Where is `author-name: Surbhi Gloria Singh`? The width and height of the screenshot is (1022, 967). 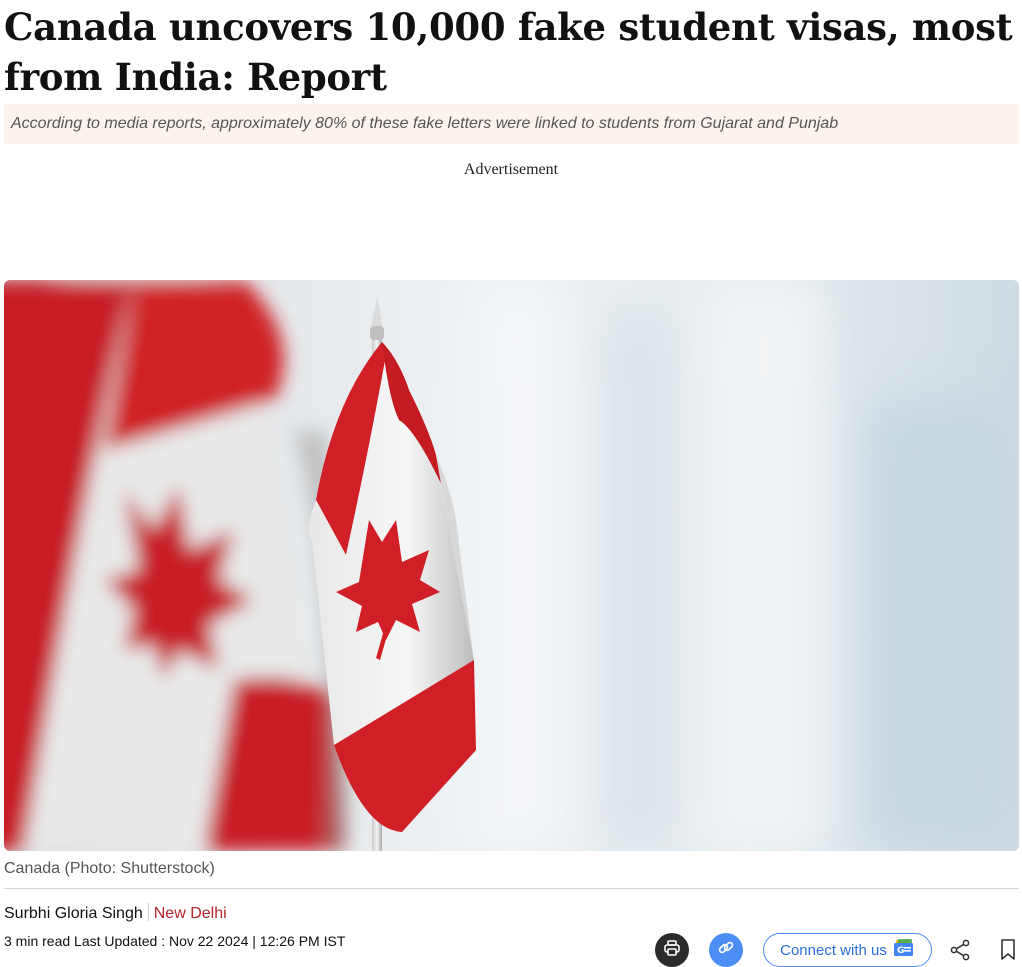 author-name: Surbhi Gloria Singh is located at coordinates (73, 913).